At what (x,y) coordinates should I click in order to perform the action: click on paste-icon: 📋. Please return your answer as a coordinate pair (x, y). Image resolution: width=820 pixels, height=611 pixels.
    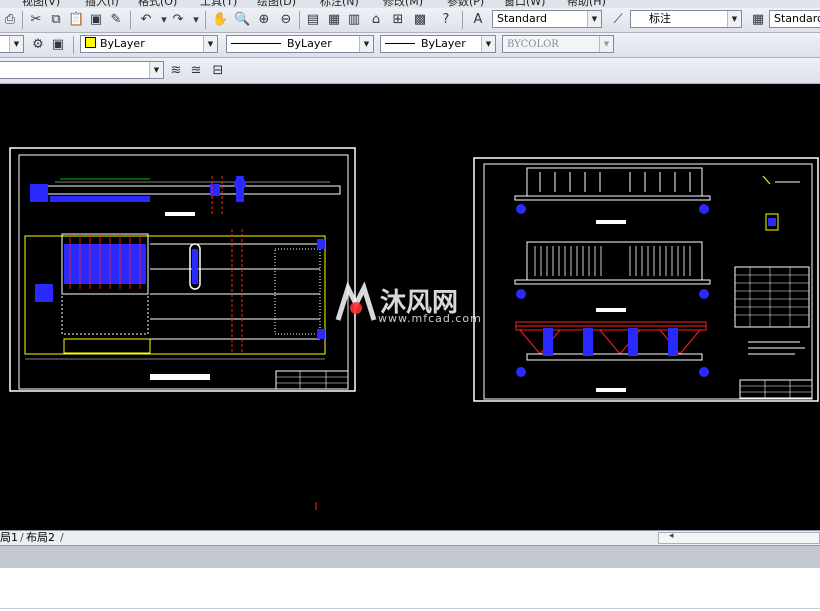
    Looking at the image, I should click on (76, 20).